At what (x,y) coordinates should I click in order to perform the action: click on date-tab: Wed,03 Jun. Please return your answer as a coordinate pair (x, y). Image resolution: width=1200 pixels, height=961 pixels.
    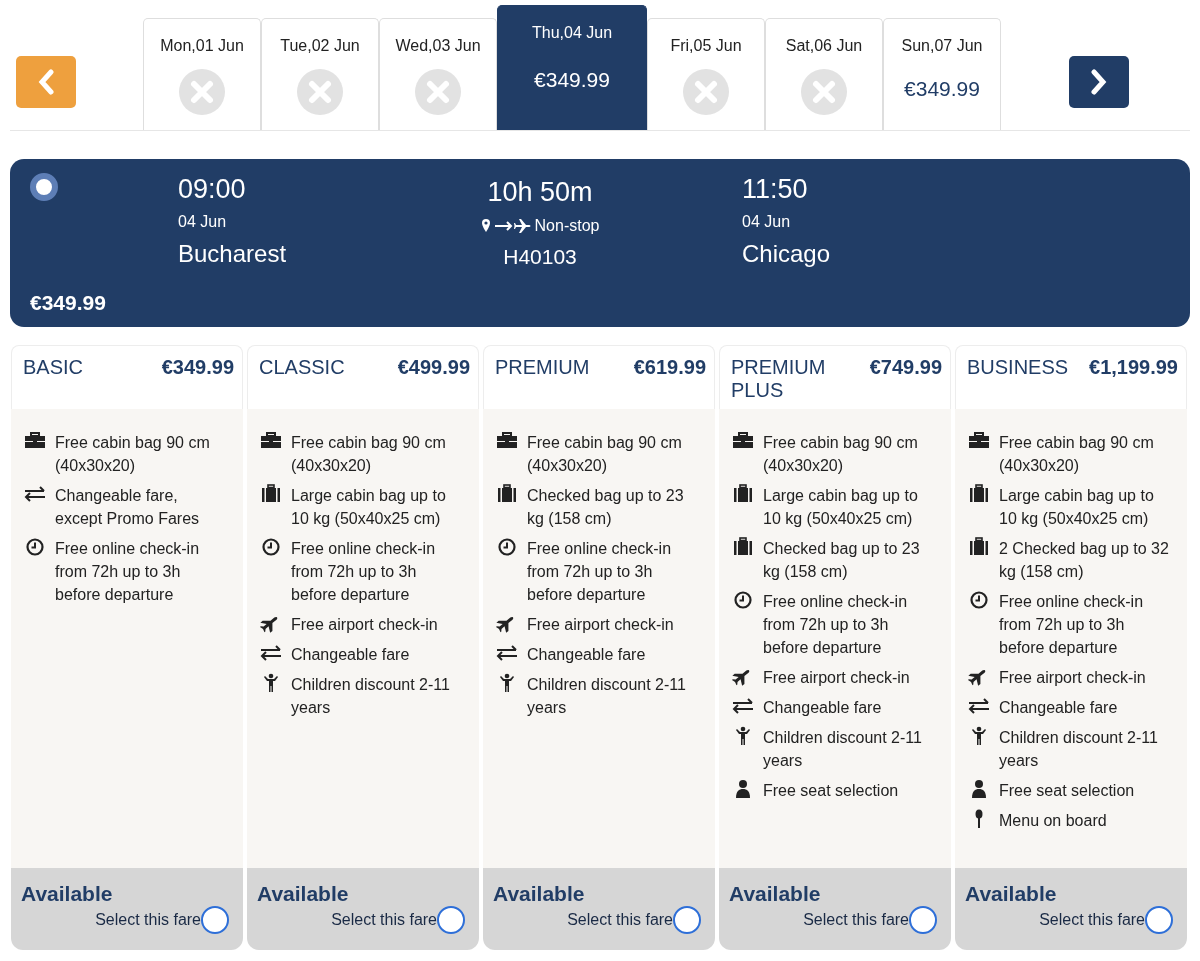
    Looking at the image, I should click on (438, 74).